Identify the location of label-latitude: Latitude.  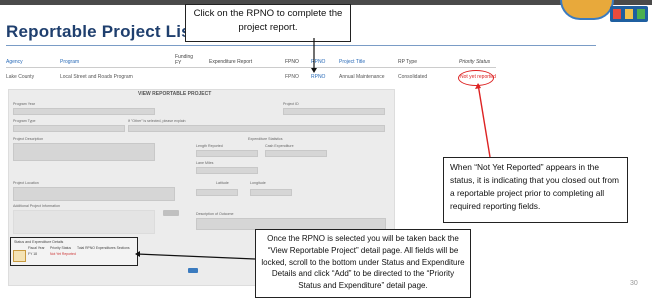
(222, 183).